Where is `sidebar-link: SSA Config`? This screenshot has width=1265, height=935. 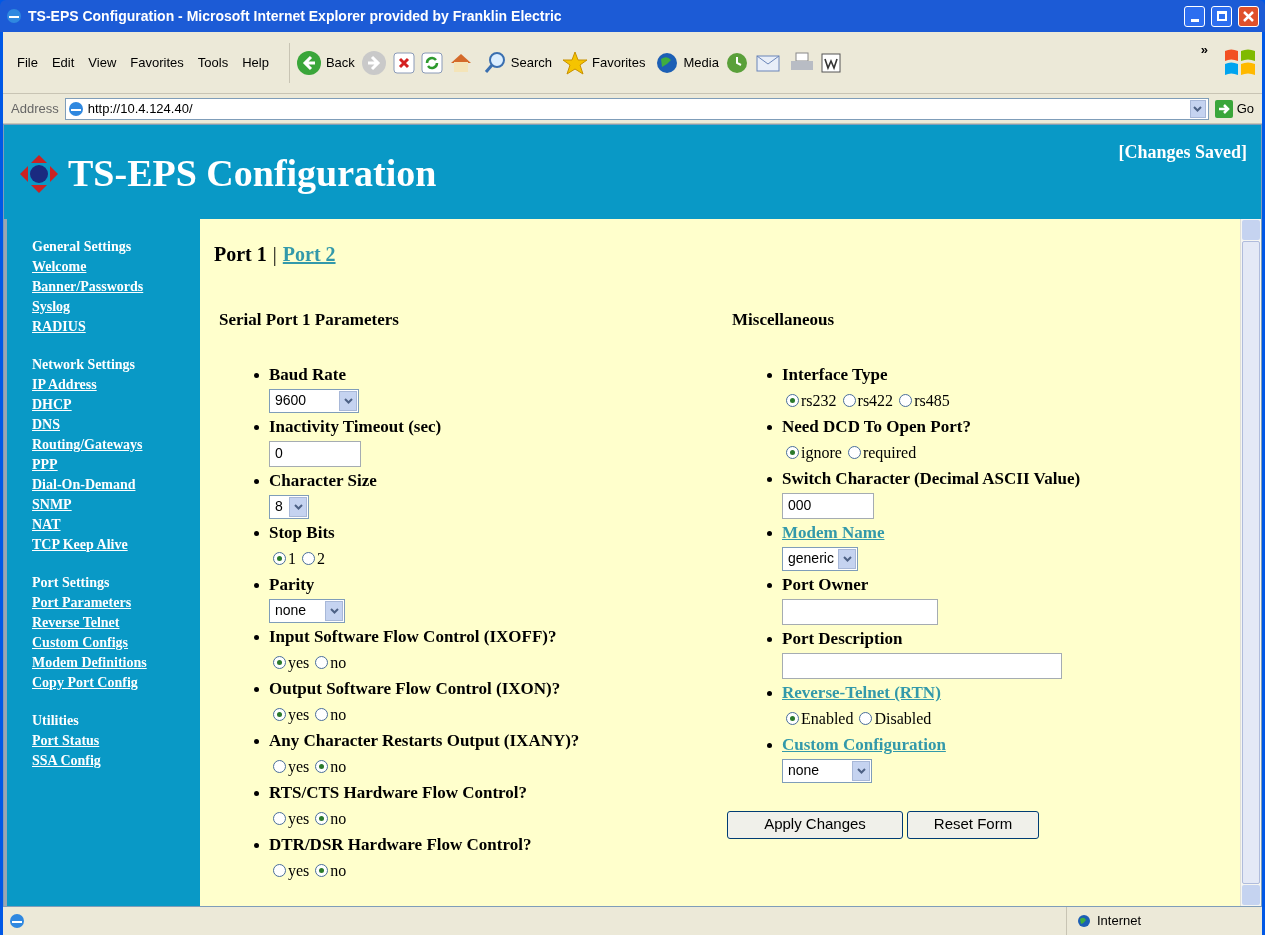
sidebar-link: SSA Config is located at coordinates (66, 761).